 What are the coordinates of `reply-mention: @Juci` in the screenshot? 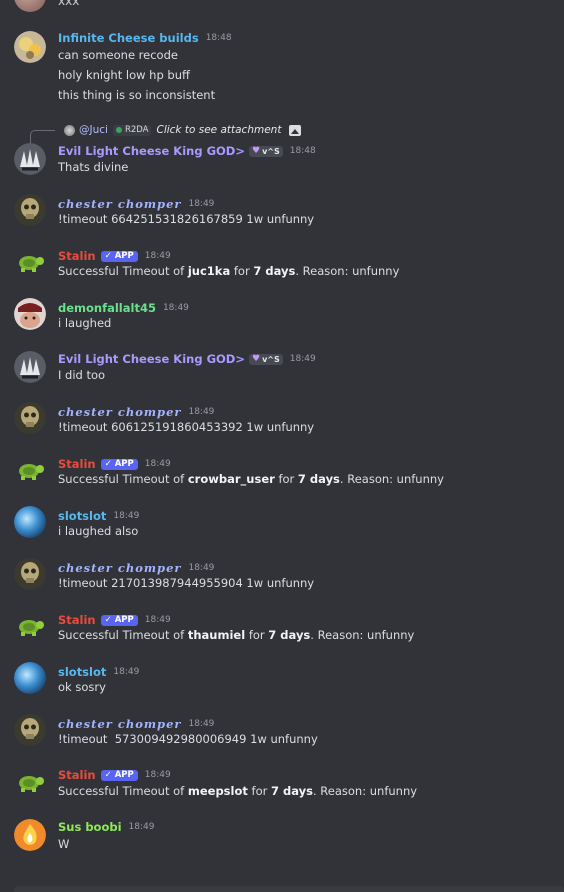 It's located at (93, 130).